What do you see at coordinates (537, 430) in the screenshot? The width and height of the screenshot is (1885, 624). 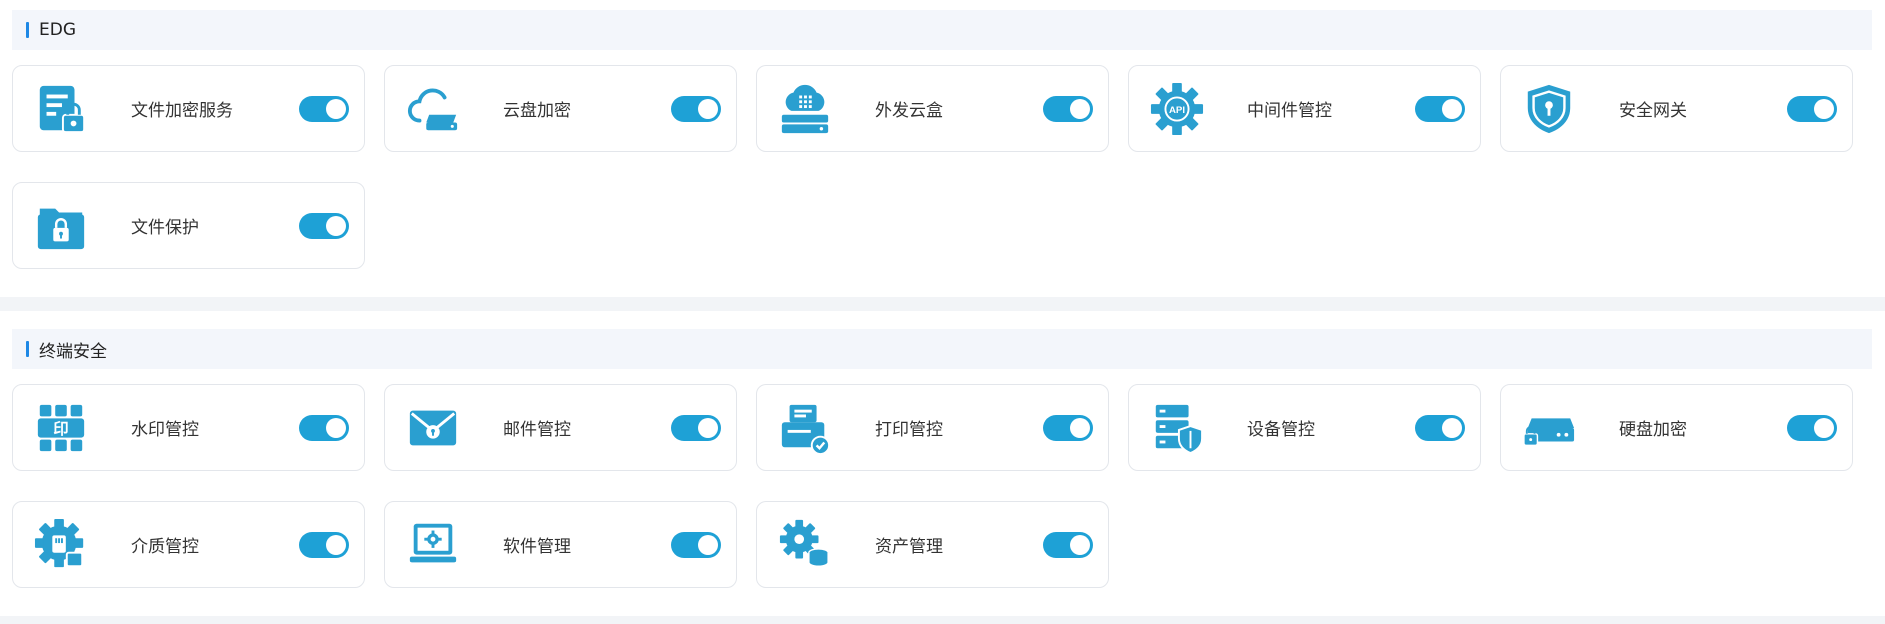 I see `card-label: 邮件管控` at bounding box center [537, 430].